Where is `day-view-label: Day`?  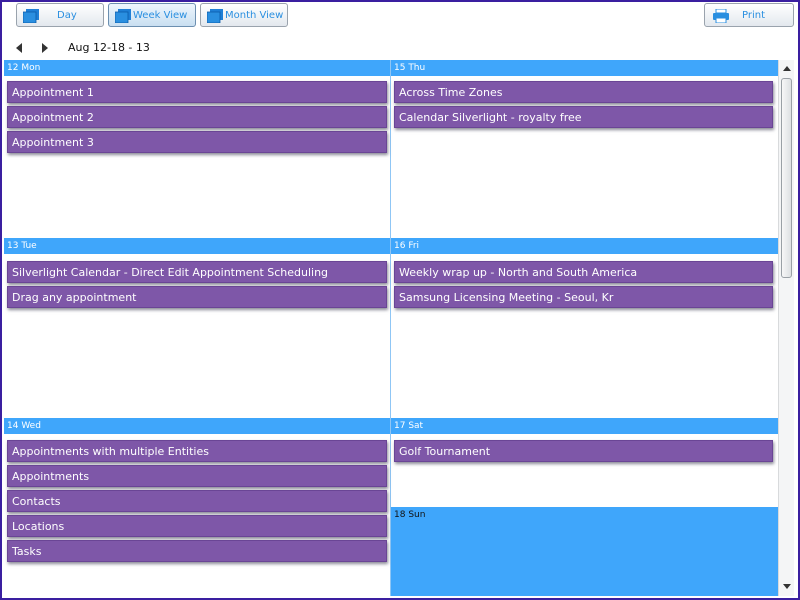 day-view-label: Day is located at coordinates (67, 15).